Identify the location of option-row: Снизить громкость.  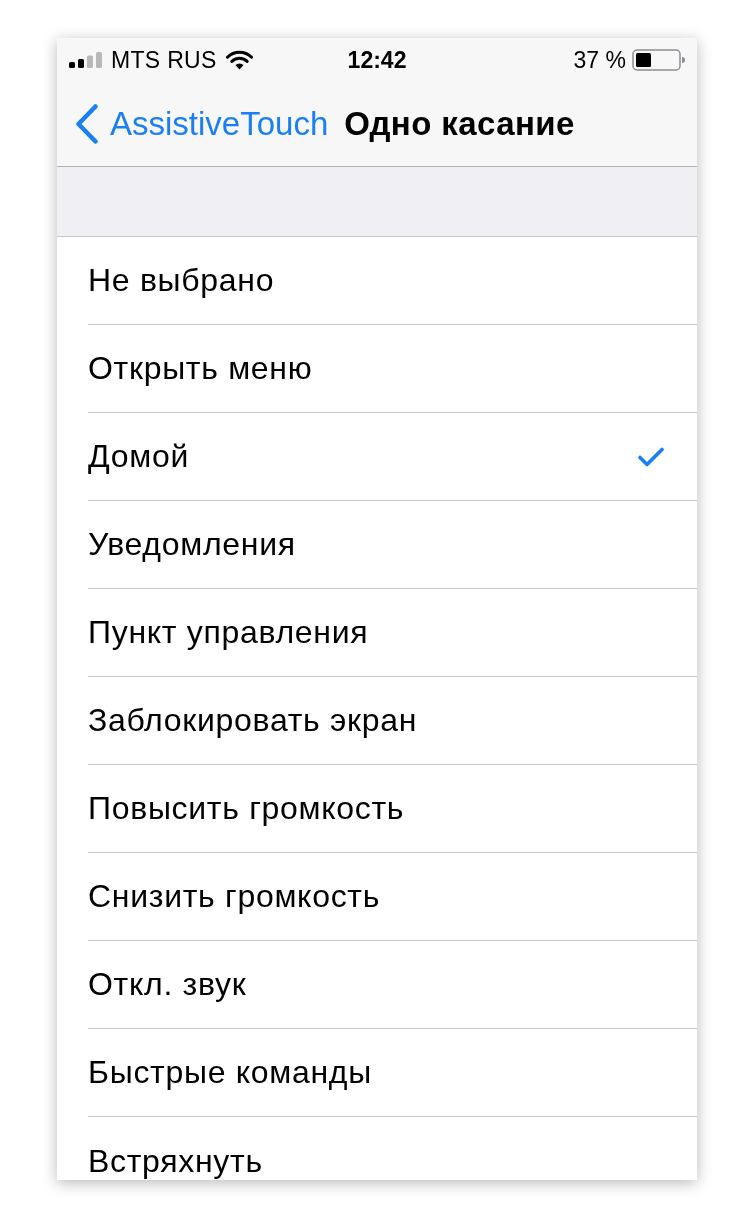
(377, 897).